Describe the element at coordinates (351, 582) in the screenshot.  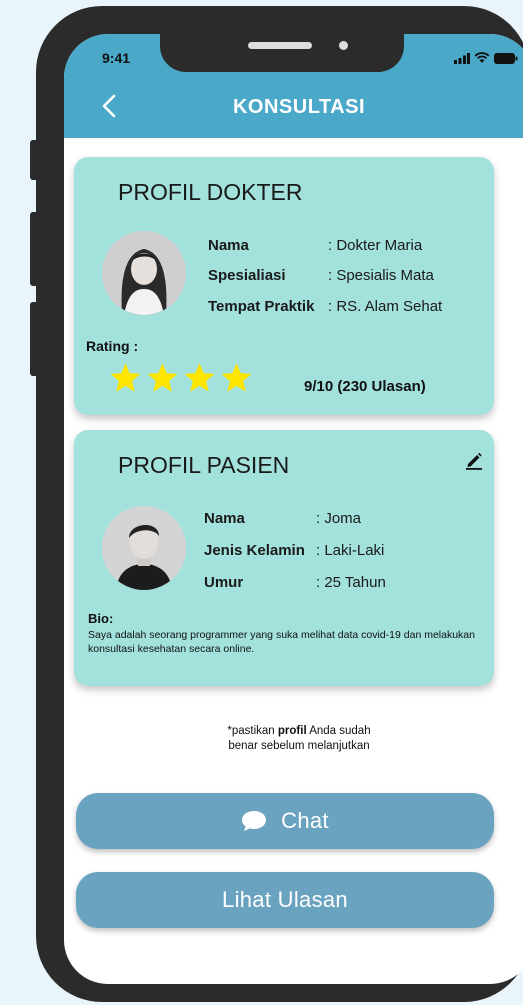
I see `patient-age-value: : 25 Tahun` at that location.